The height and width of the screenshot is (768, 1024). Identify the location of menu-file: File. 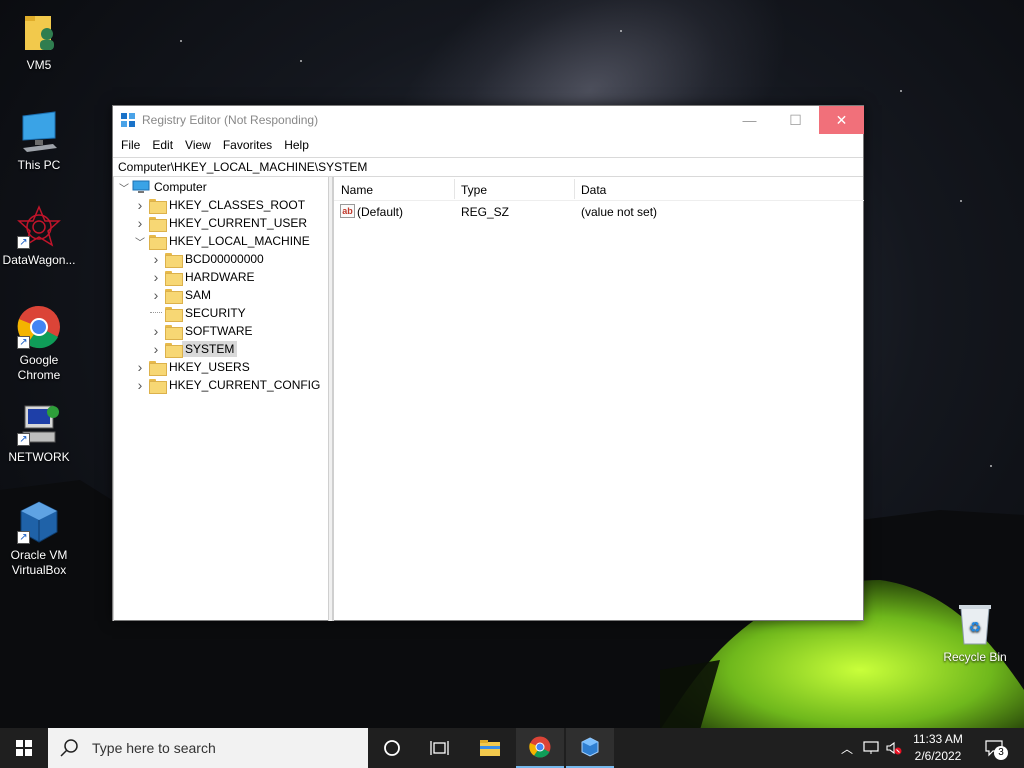
(130, 145).